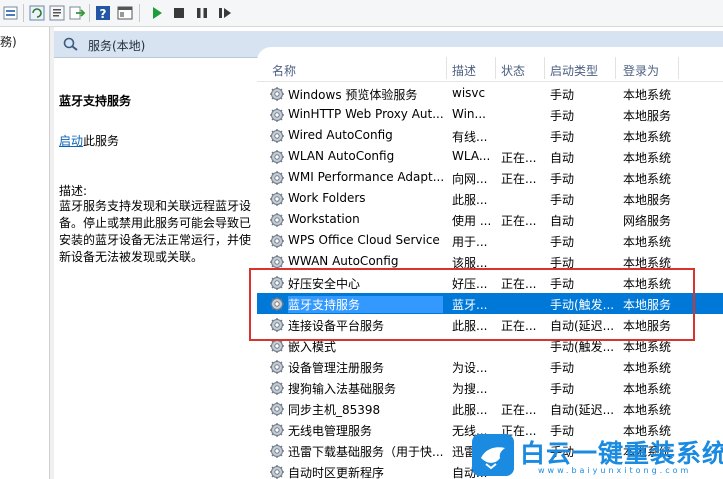 Image resolution: width=723 pixels, height=479 pixels. I want to click on service-name: 无线电管理服务, so click(330, 431).